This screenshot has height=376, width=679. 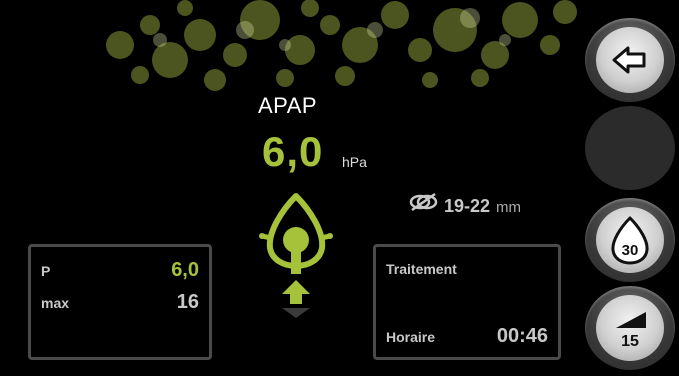 I want to click on row-label-max: max, so click(x=55, y=303).